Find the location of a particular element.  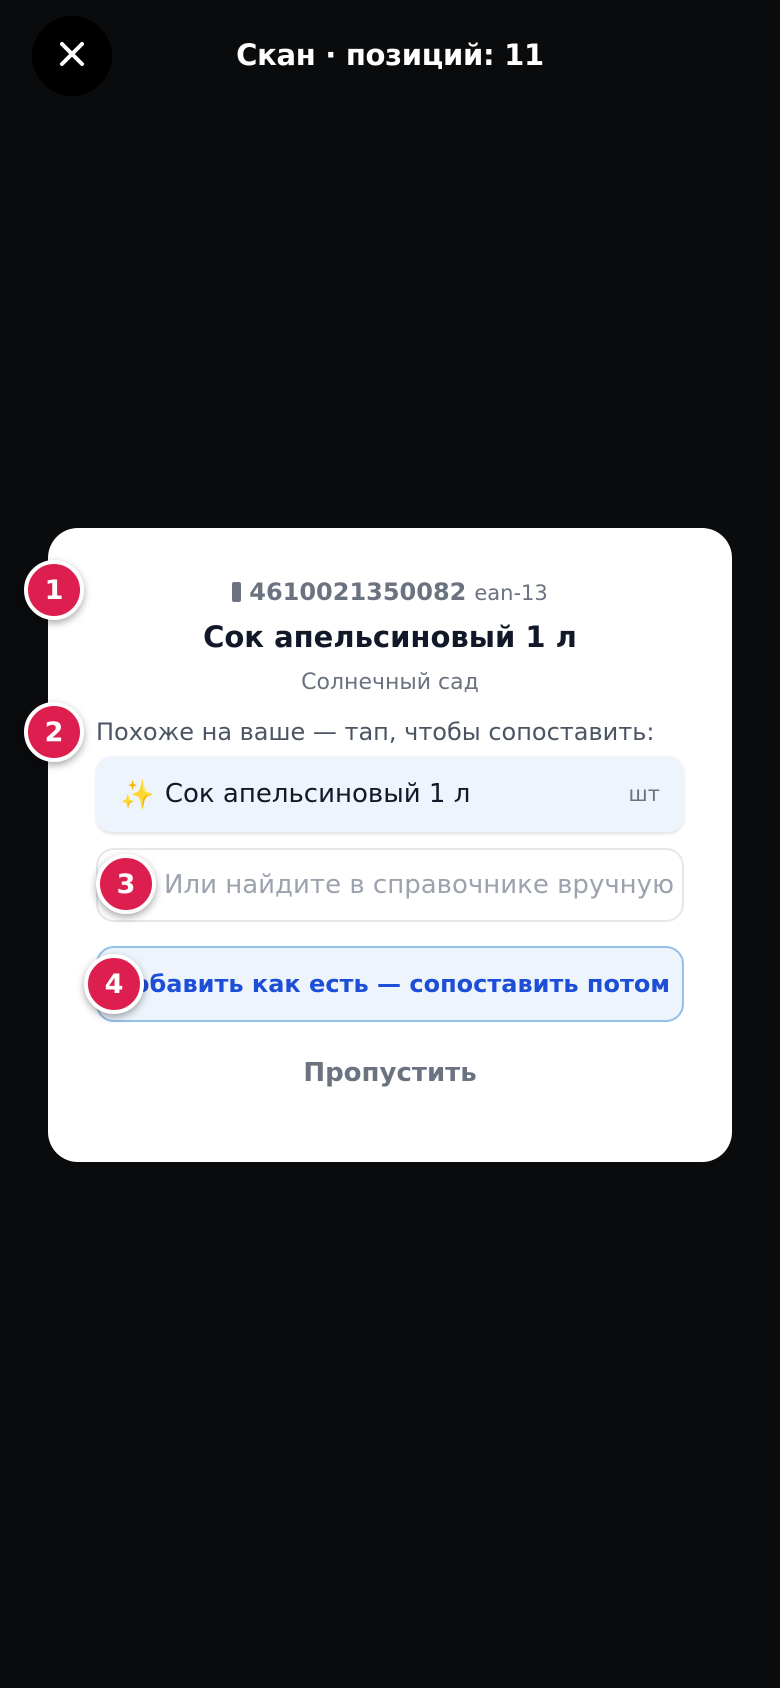

add-as-is-button: Добавить как есть — сопоставить потом is located at coordinates (390, 984).